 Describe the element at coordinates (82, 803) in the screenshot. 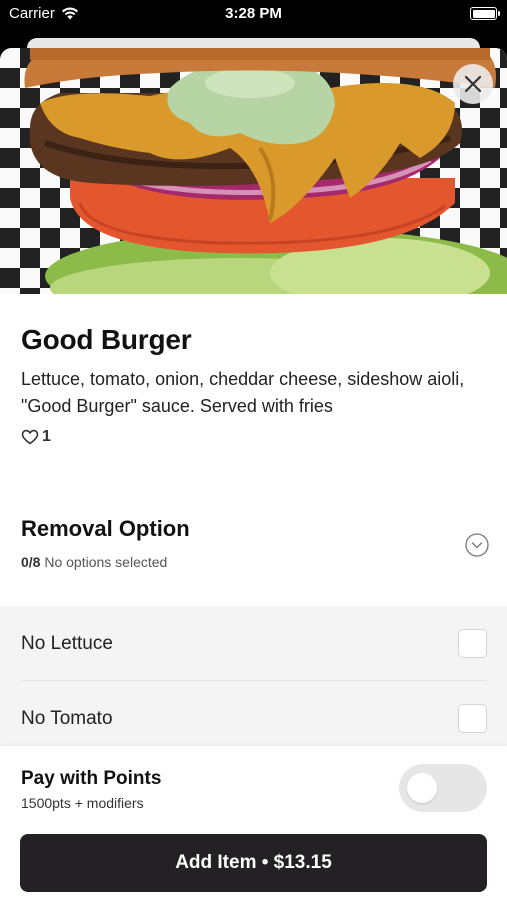

I see `points-price: 1500pts + modifiers` at that location.